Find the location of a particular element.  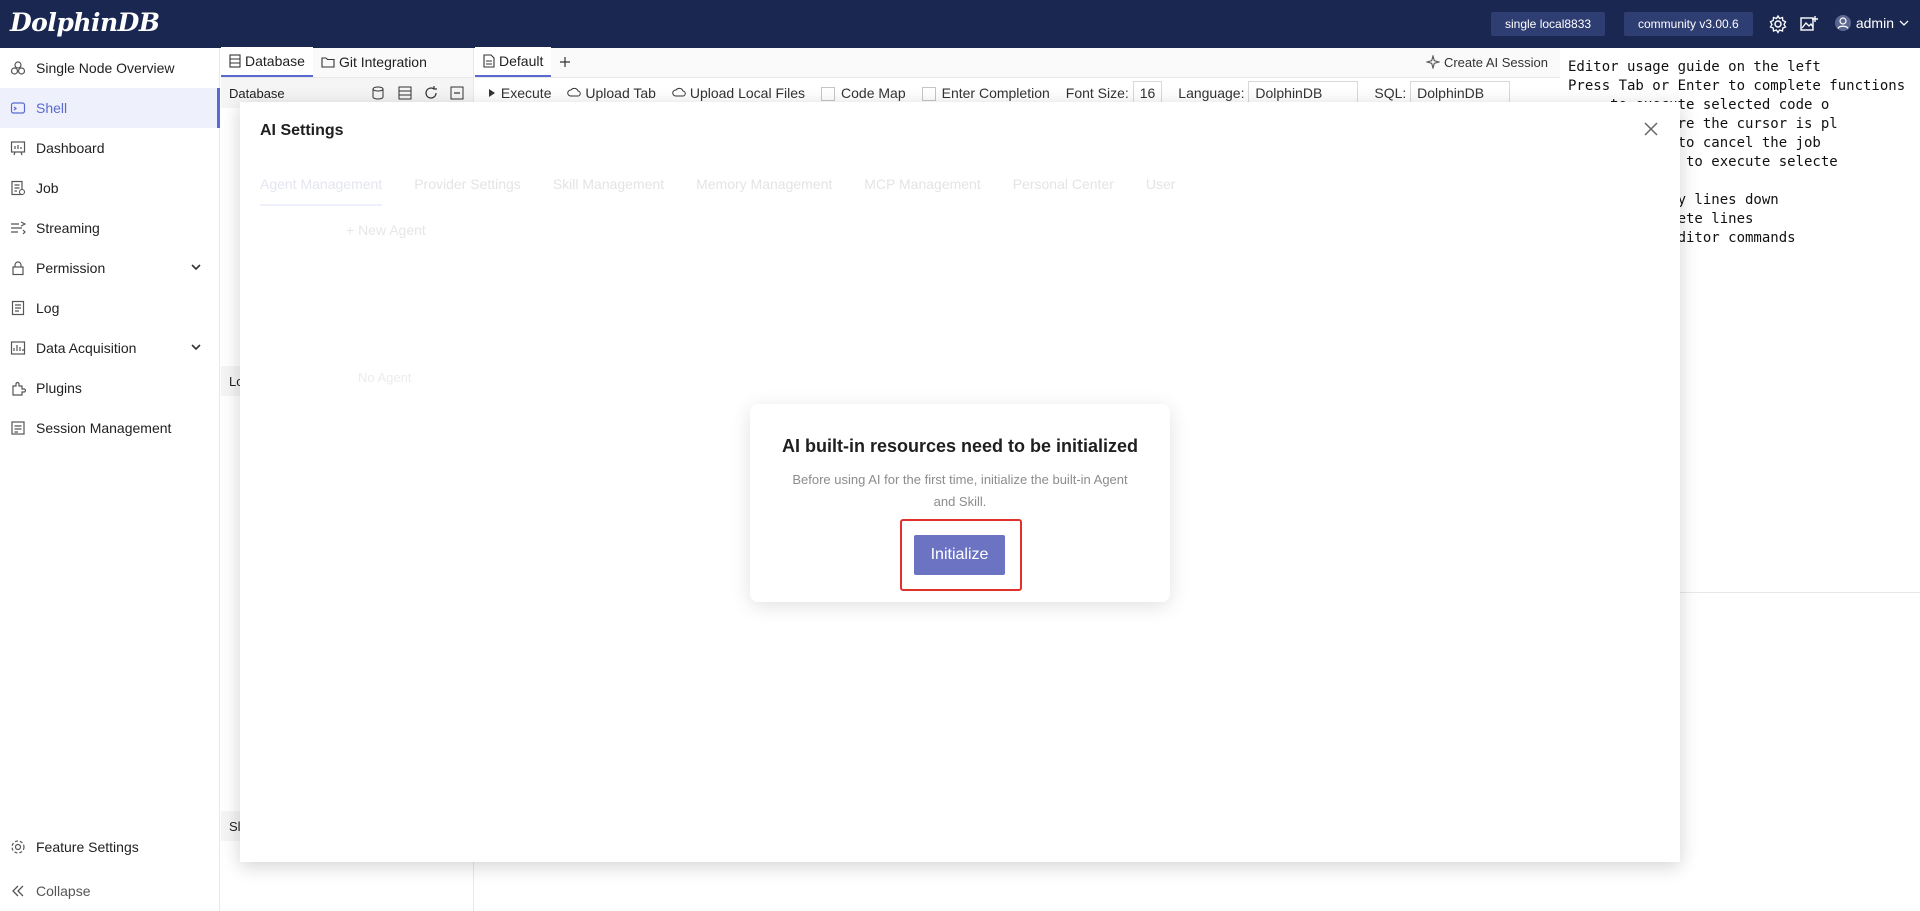

collapse-button: Collapse is located at coordinates (109, 891).